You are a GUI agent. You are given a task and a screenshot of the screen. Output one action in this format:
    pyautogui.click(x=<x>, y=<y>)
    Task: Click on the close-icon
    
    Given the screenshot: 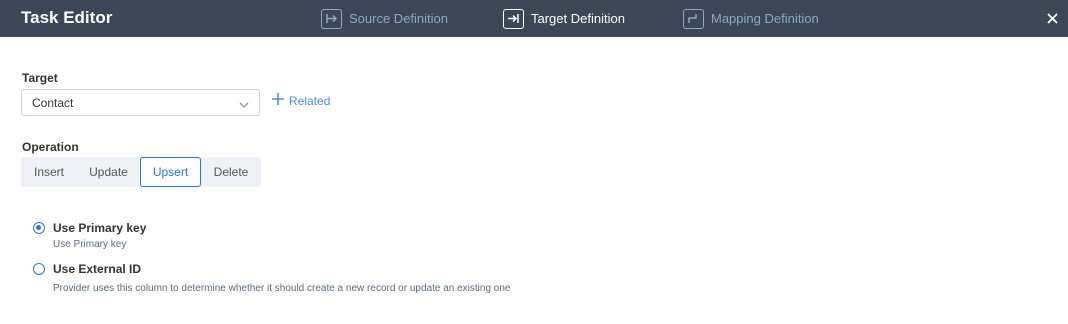 What is the action you would take?
    pyautogui.click(x=1052, y=18)
    